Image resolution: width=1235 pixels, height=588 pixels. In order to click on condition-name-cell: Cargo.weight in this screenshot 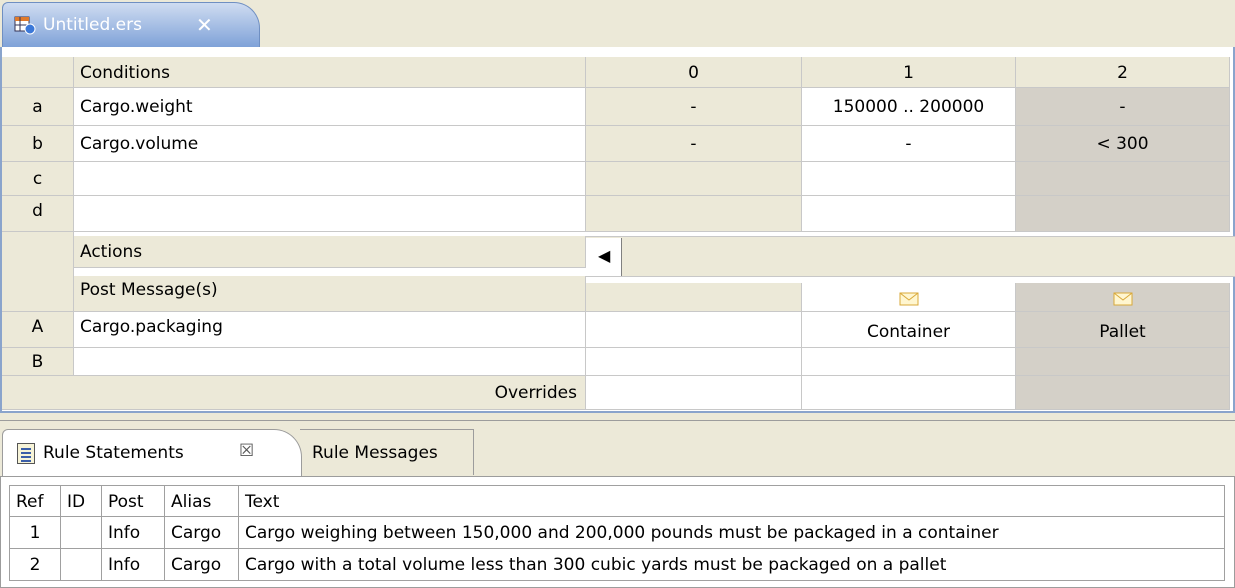, I will do `click(330, 107)`.